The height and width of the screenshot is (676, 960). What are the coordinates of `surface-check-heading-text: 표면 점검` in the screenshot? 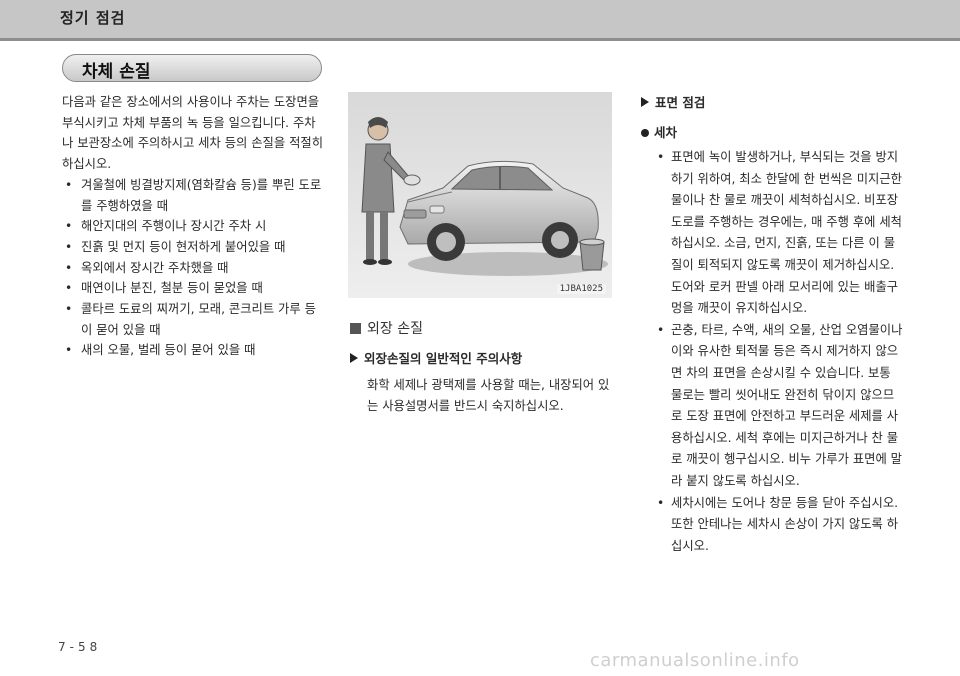 It's located at (680, 102).